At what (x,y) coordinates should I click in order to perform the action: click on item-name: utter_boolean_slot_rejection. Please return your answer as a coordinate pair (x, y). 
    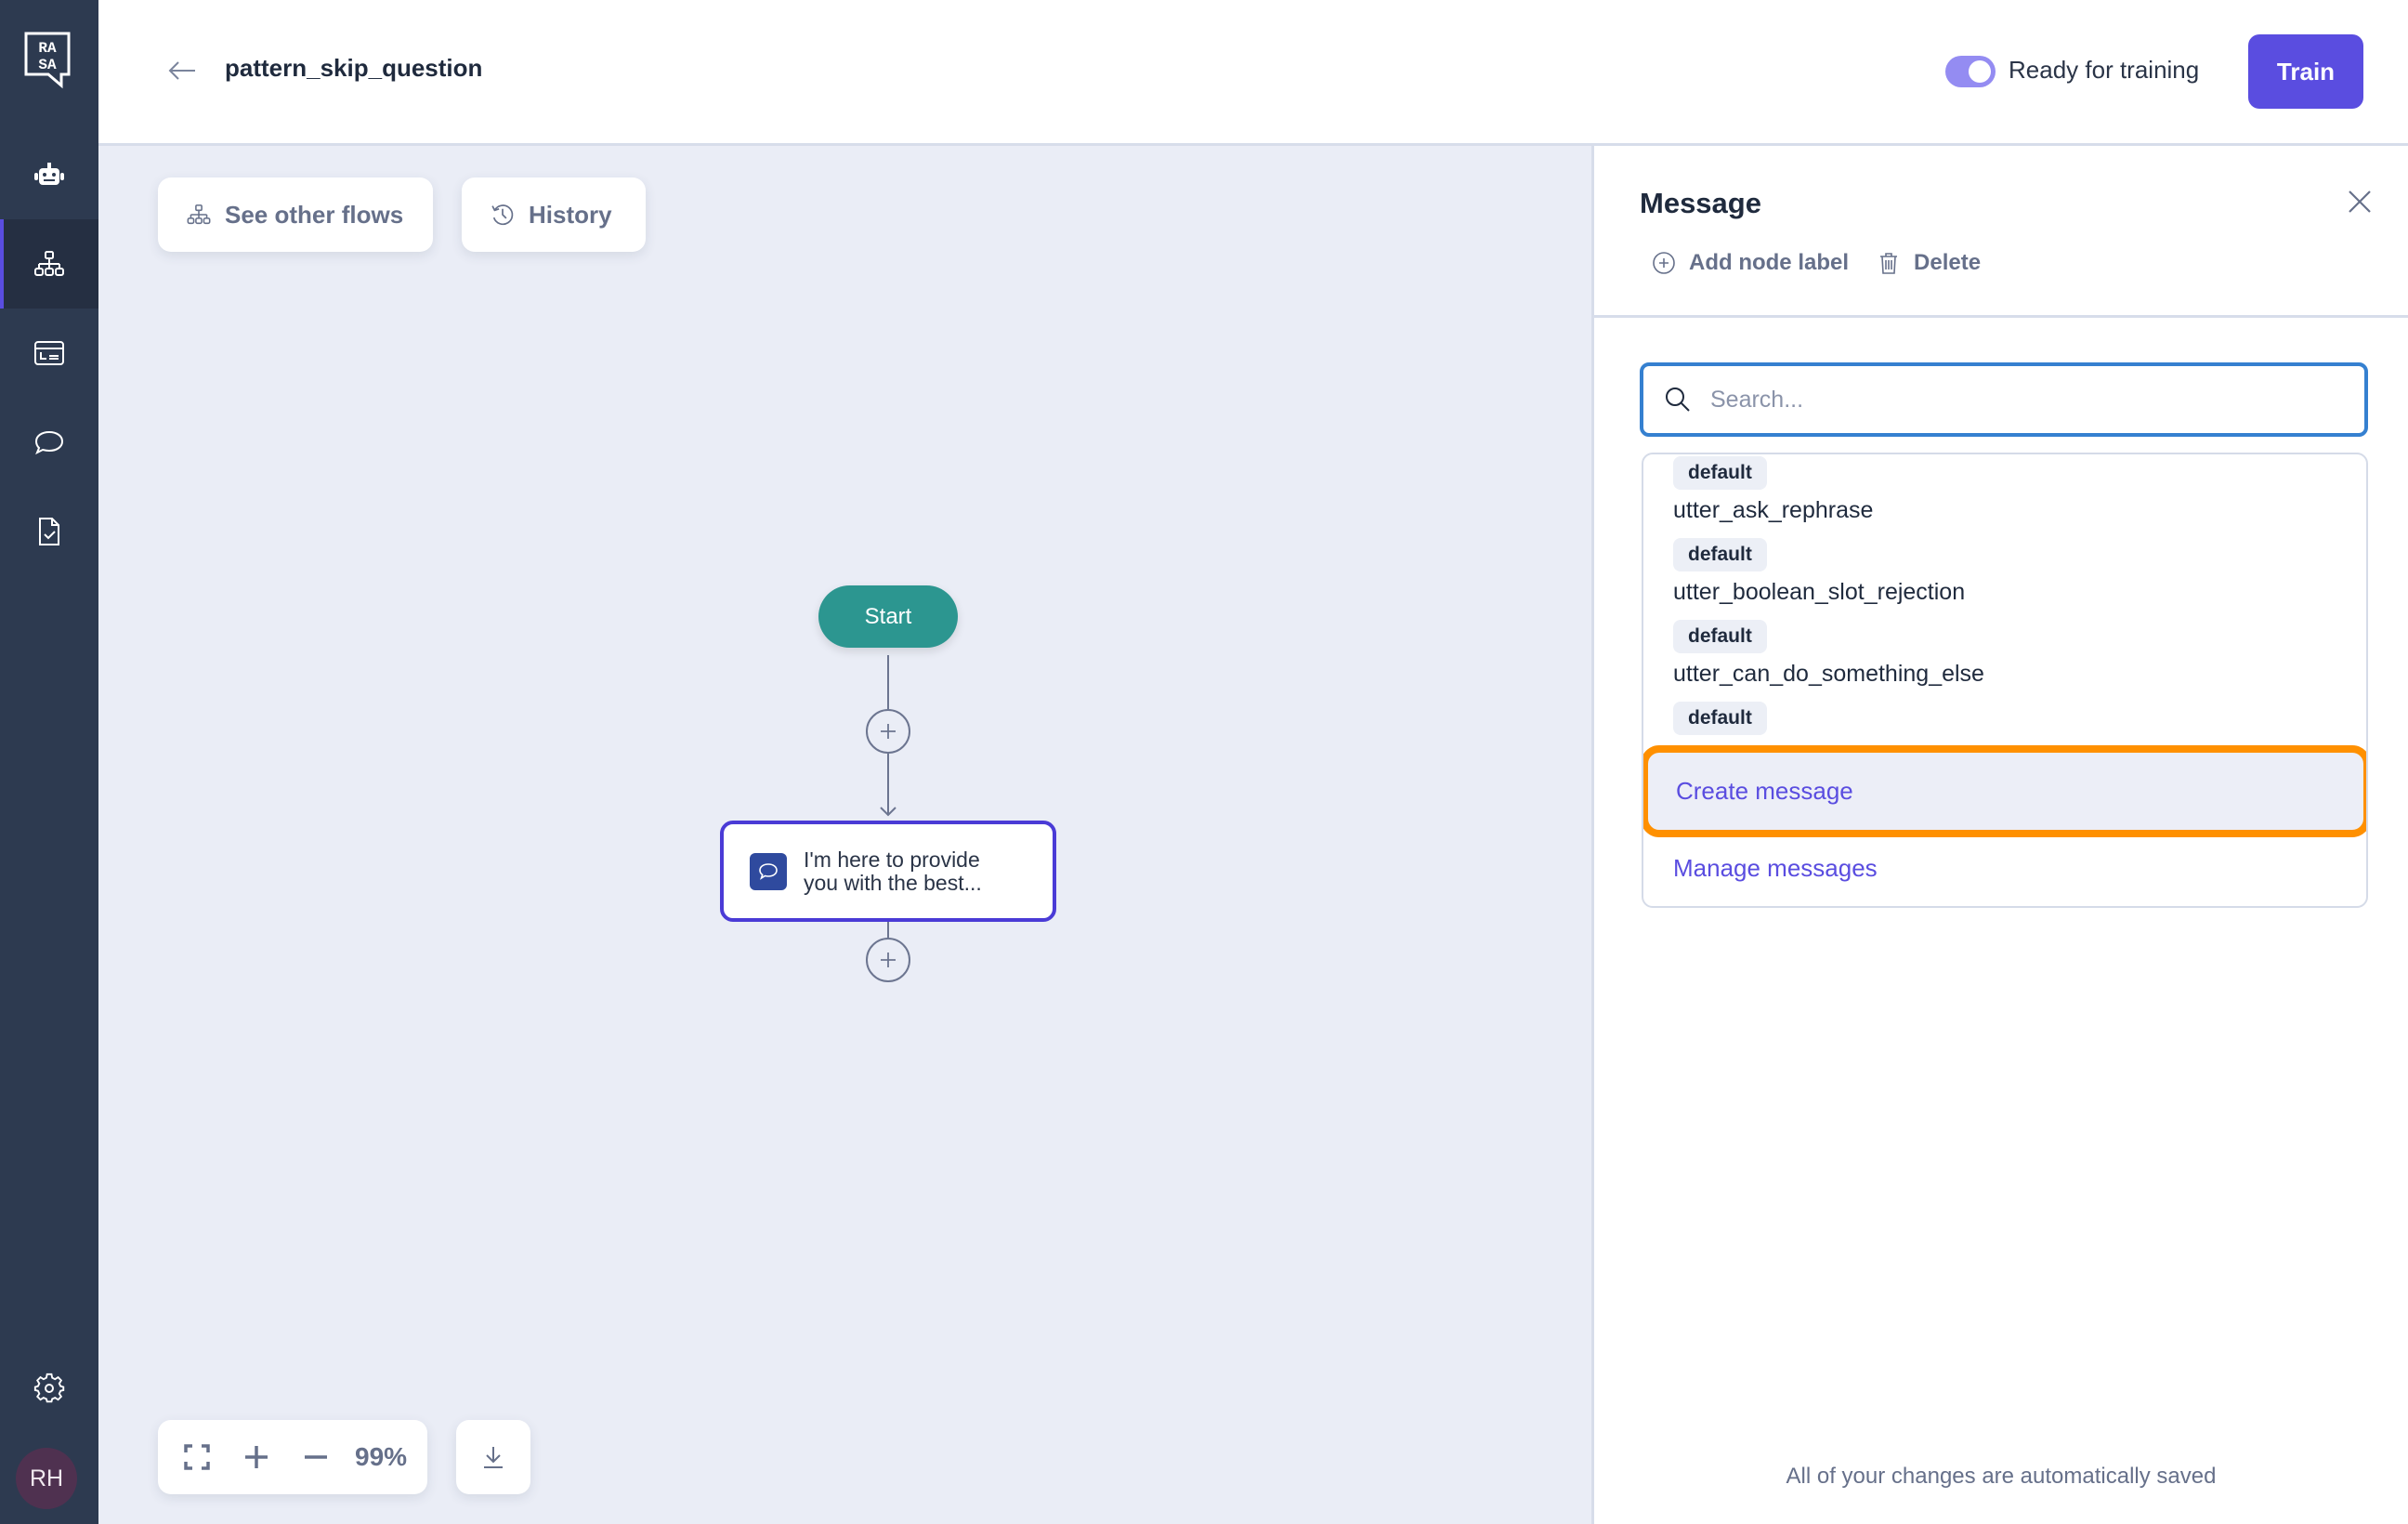
    Looking at the image, I should click on (1819, 592).